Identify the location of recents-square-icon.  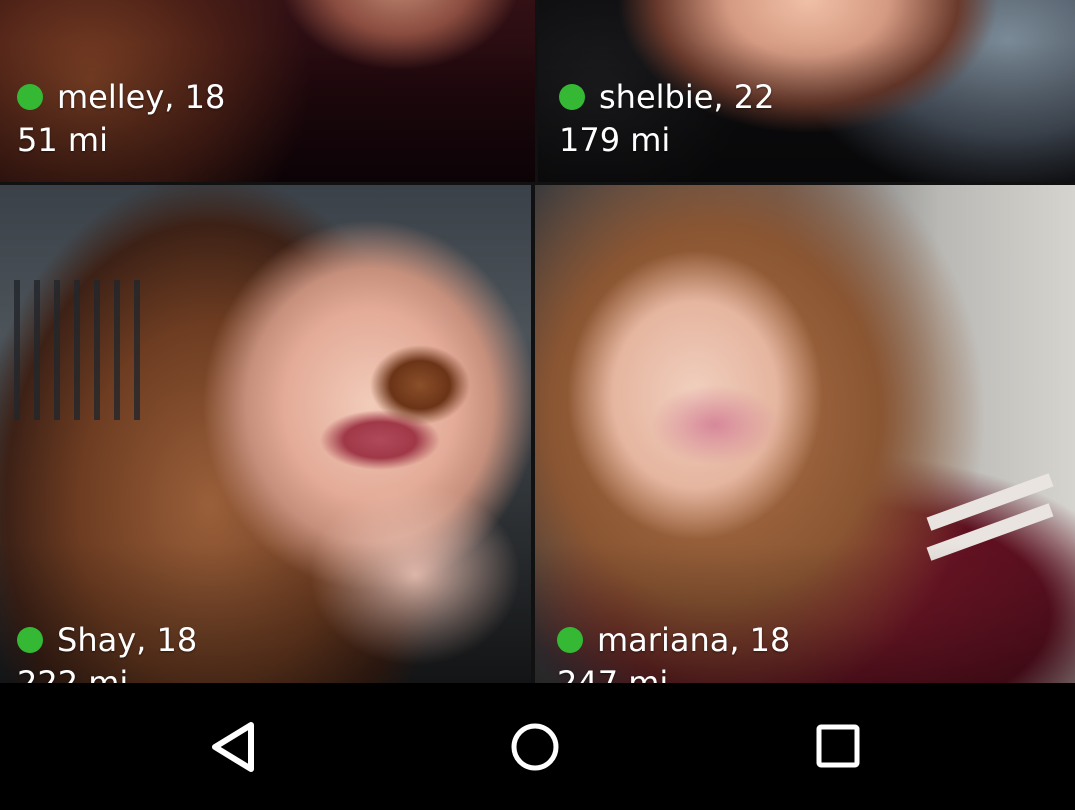
(838, 746).